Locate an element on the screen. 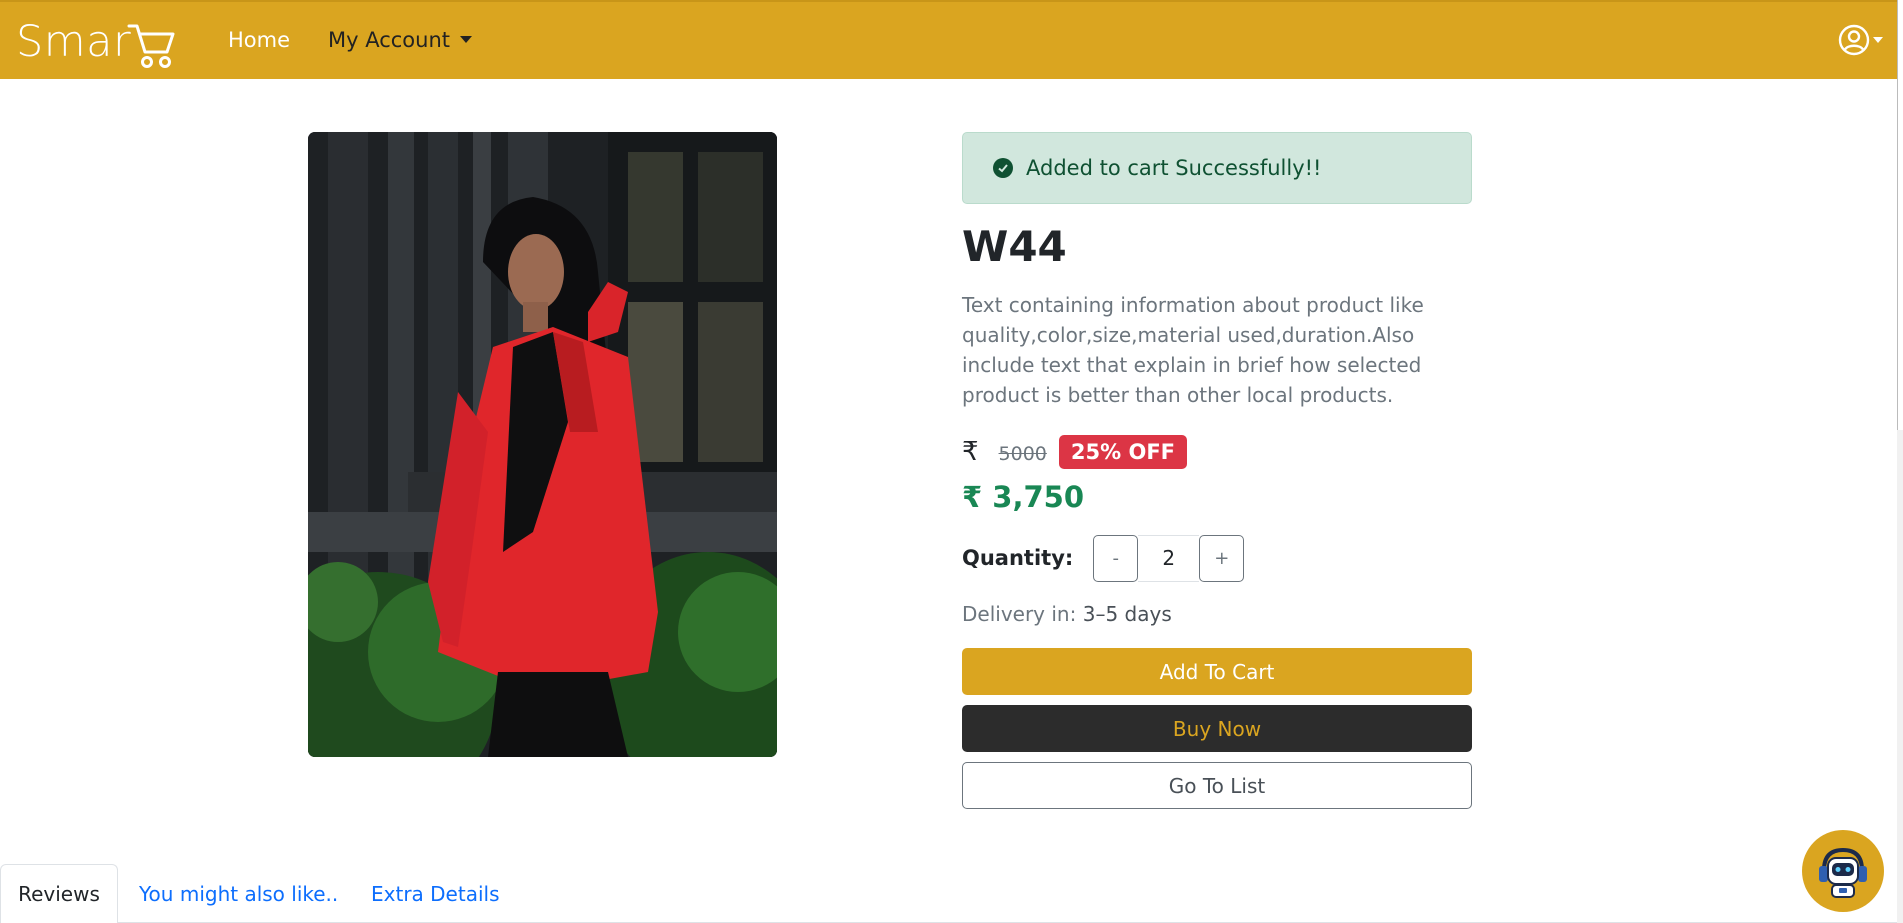 This screenshot has height=923, width=1903. shopping-cart-icon is located at coordinates (151, 46).